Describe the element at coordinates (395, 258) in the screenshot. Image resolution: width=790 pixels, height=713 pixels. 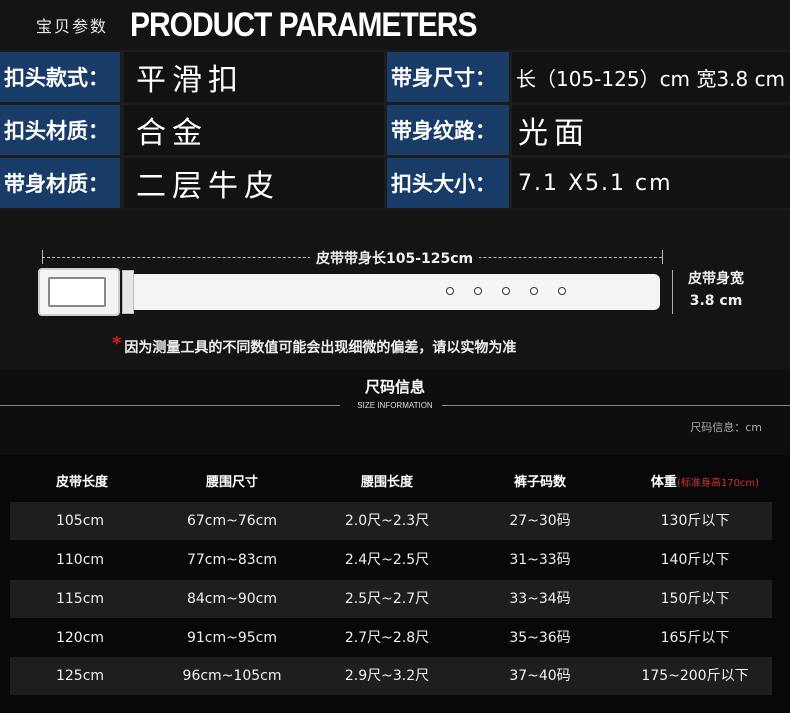
I see `belt-length-label: 皮带带身长105-125cm` at that location.